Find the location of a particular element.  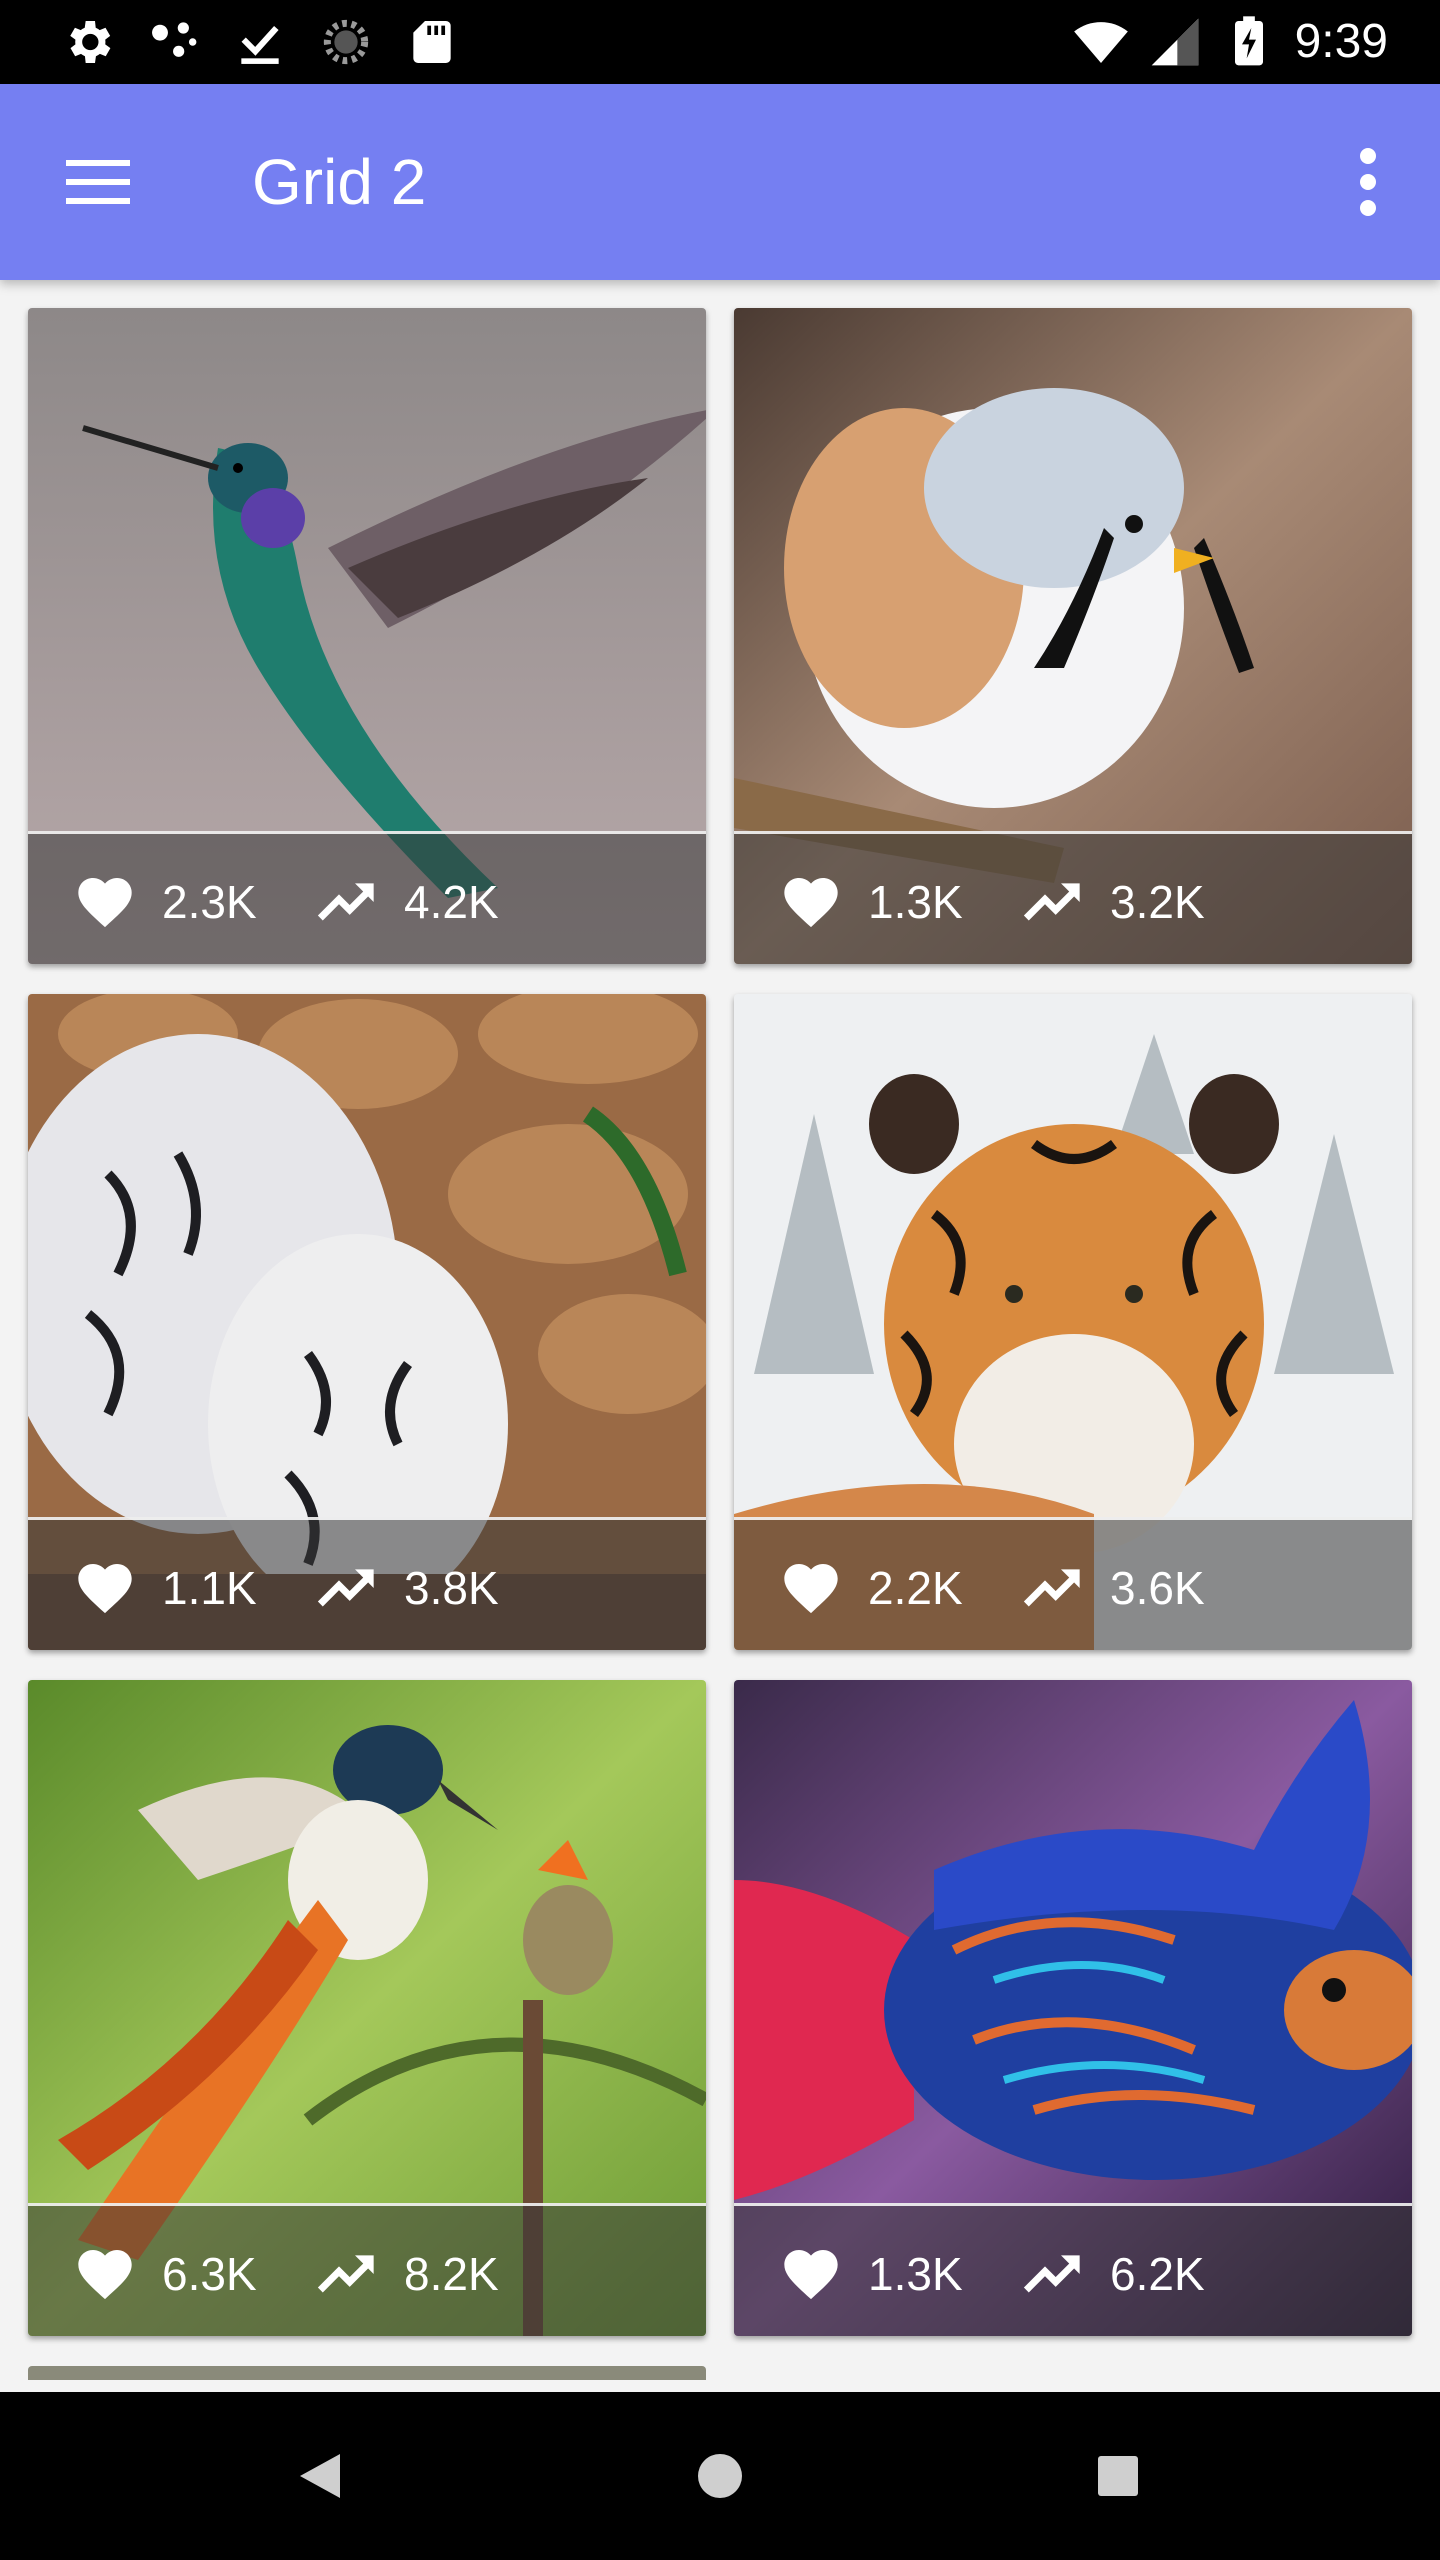

home-icon is located at coordinates (720, 2476).